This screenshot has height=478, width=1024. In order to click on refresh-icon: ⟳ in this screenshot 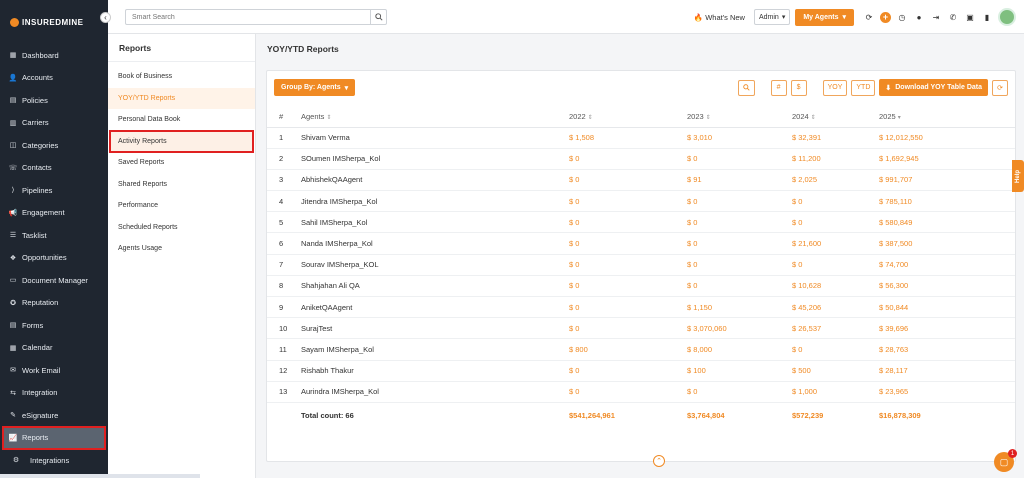, I will do `click(869, 17)`.